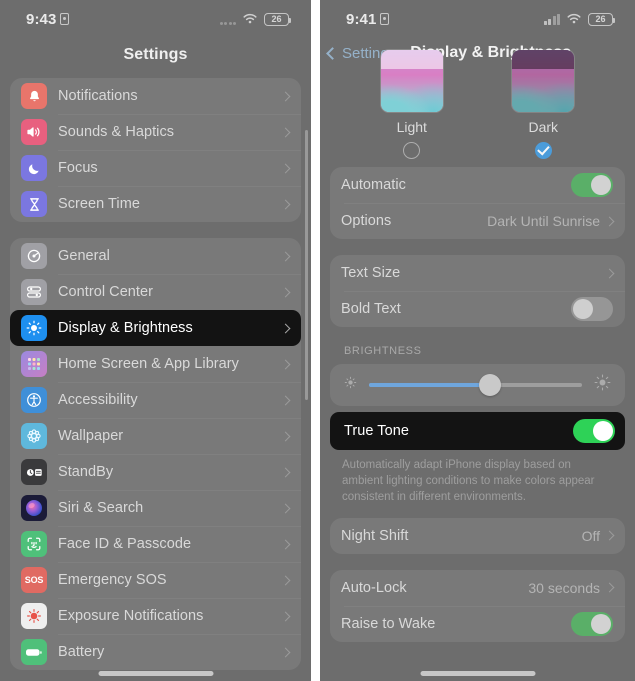 This screenshot has height=681, width=635. I want to click on sidebar-item-label: Notifications, so click(98, 96).